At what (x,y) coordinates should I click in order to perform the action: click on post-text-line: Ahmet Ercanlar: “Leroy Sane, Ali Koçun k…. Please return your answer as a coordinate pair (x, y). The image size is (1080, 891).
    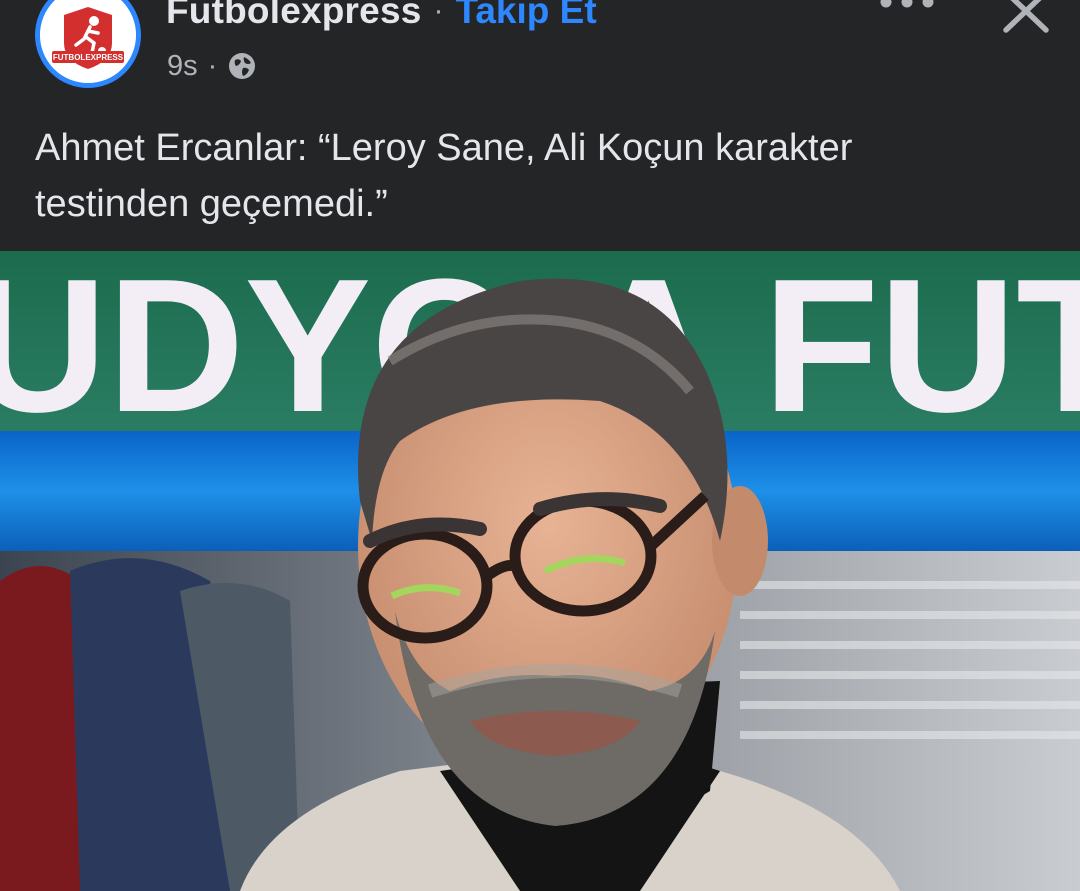
    Looking at the image, I should click on (444, 148).